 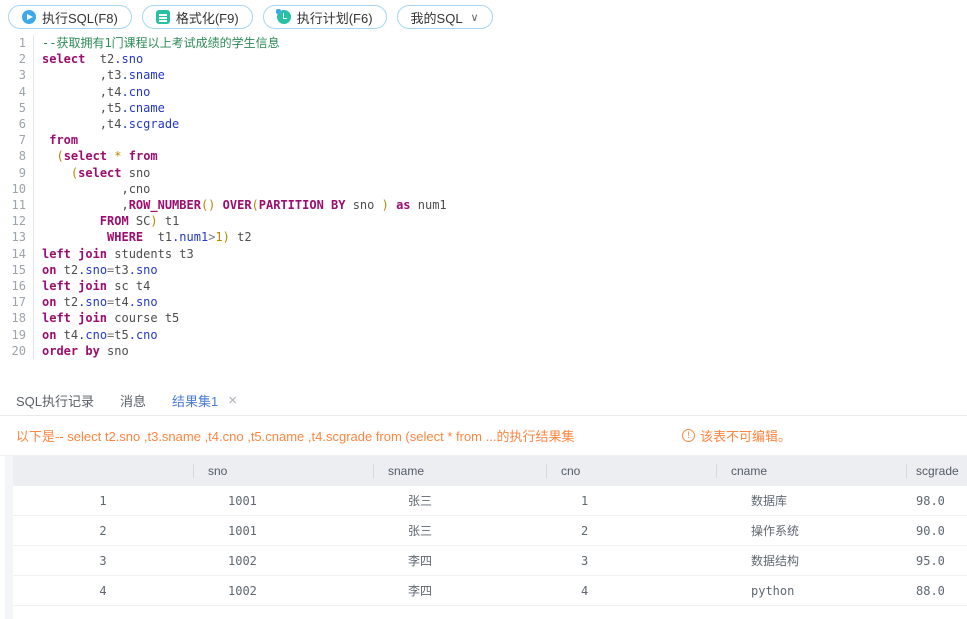 I want to click on line-number: 8, so click(x=17, y=156).